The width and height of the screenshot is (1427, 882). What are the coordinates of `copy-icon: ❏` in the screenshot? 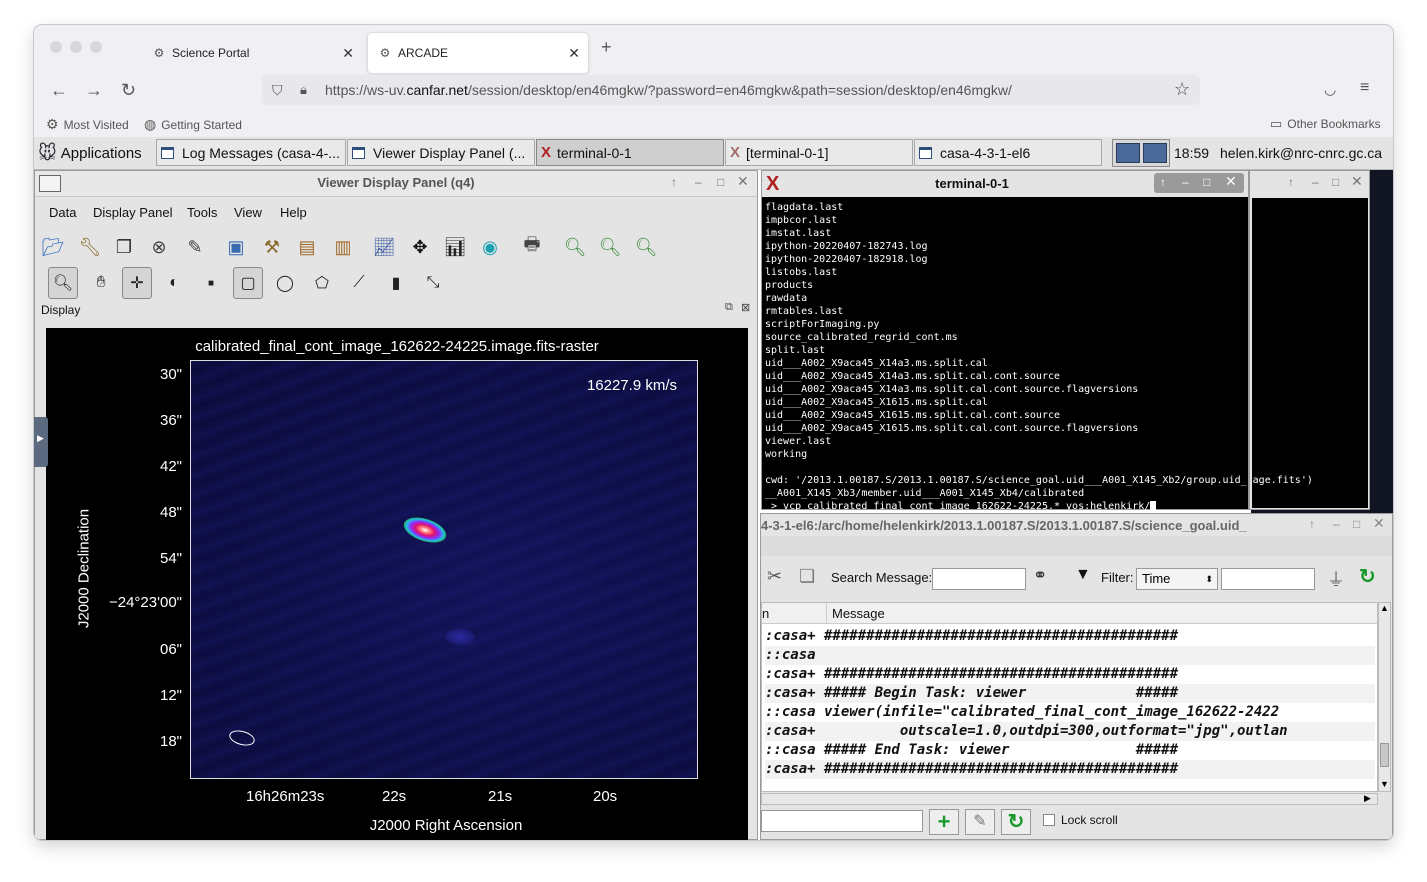 It's located at (807, 576).